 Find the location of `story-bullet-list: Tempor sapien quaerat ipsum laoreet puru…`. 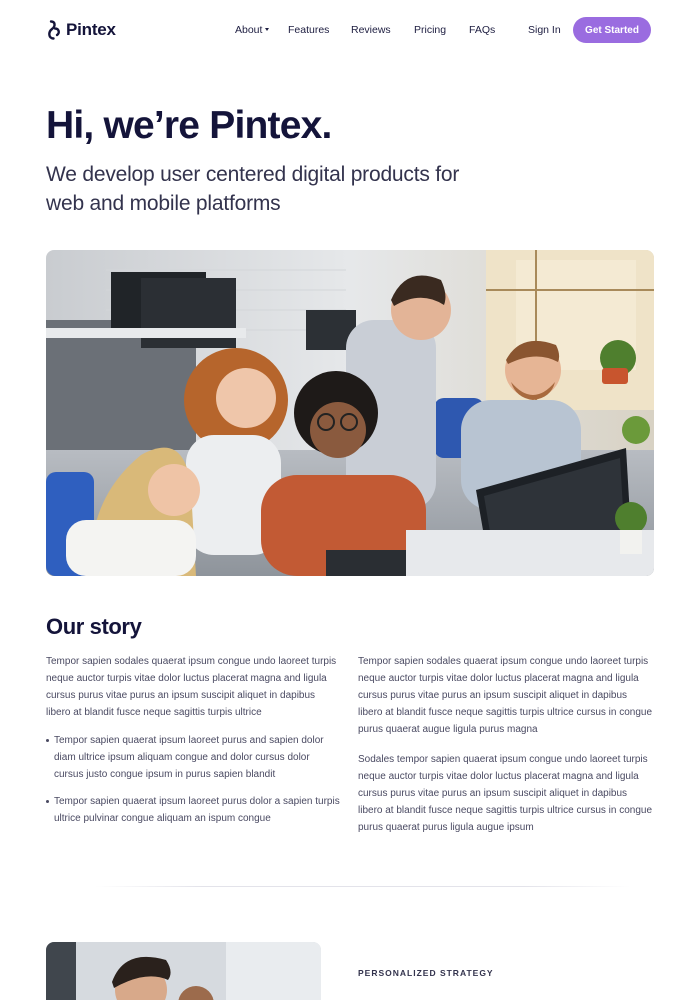

story-bullet-list: Tempor sapien quaerat ipsum laoreet puru… is located at coordinates (193, 779).